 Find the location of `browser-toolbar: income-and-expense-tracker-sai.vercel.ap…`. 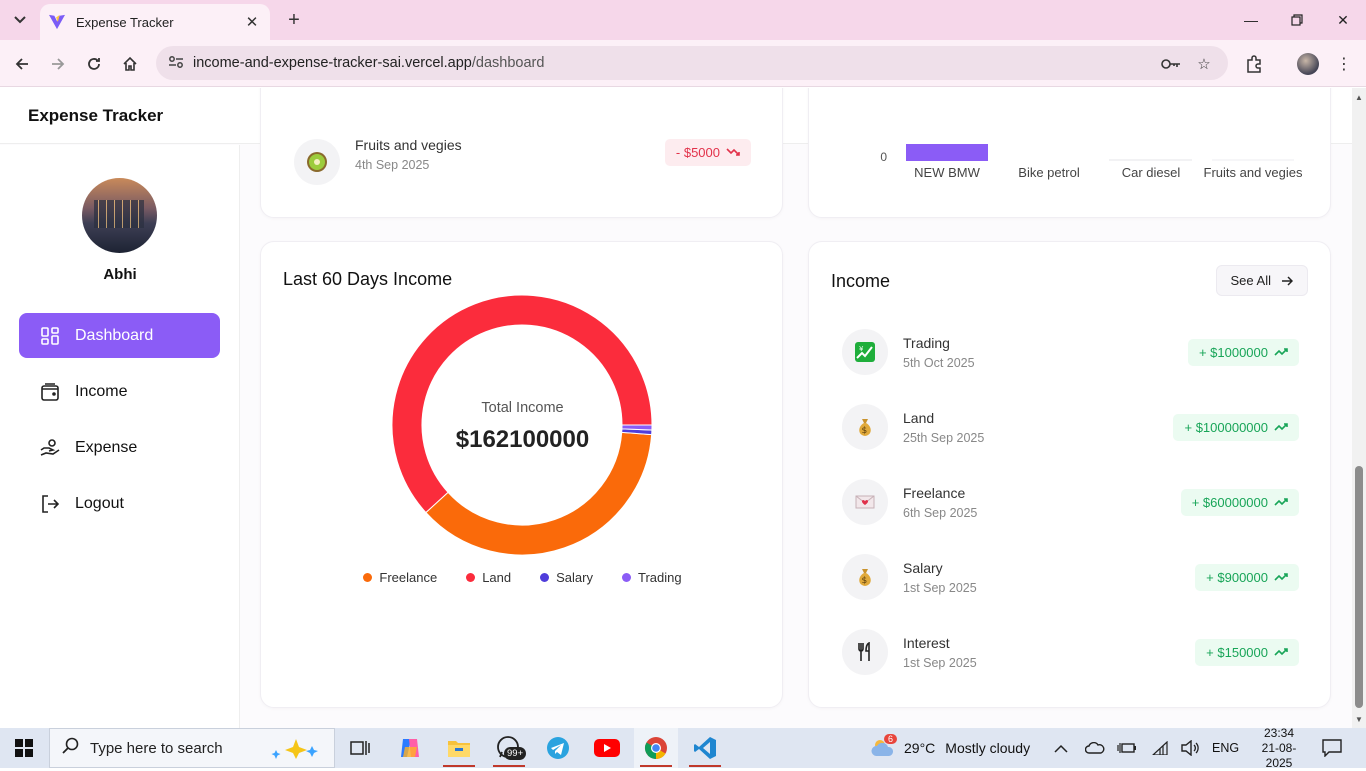

browser-toolbar: income-and-expense-tracker-sai.vercel.ap… is located at coordinates (683, 63).